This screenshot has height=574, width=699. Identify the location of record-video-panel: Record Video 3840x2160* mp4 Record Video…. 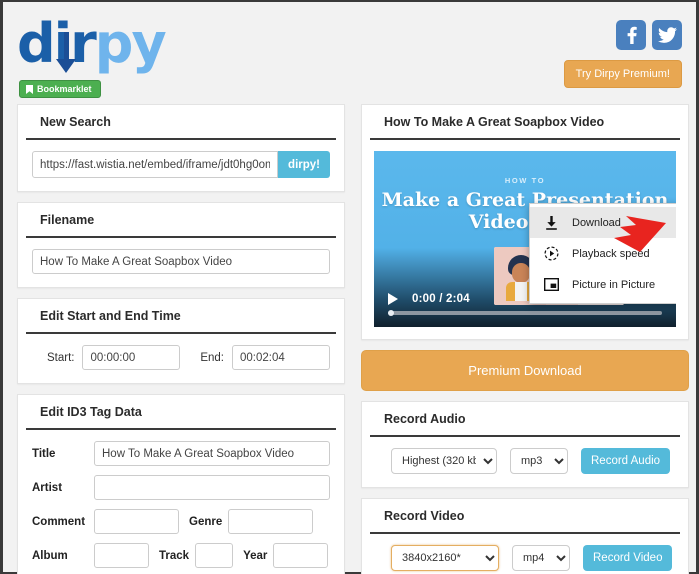
(525, 536).